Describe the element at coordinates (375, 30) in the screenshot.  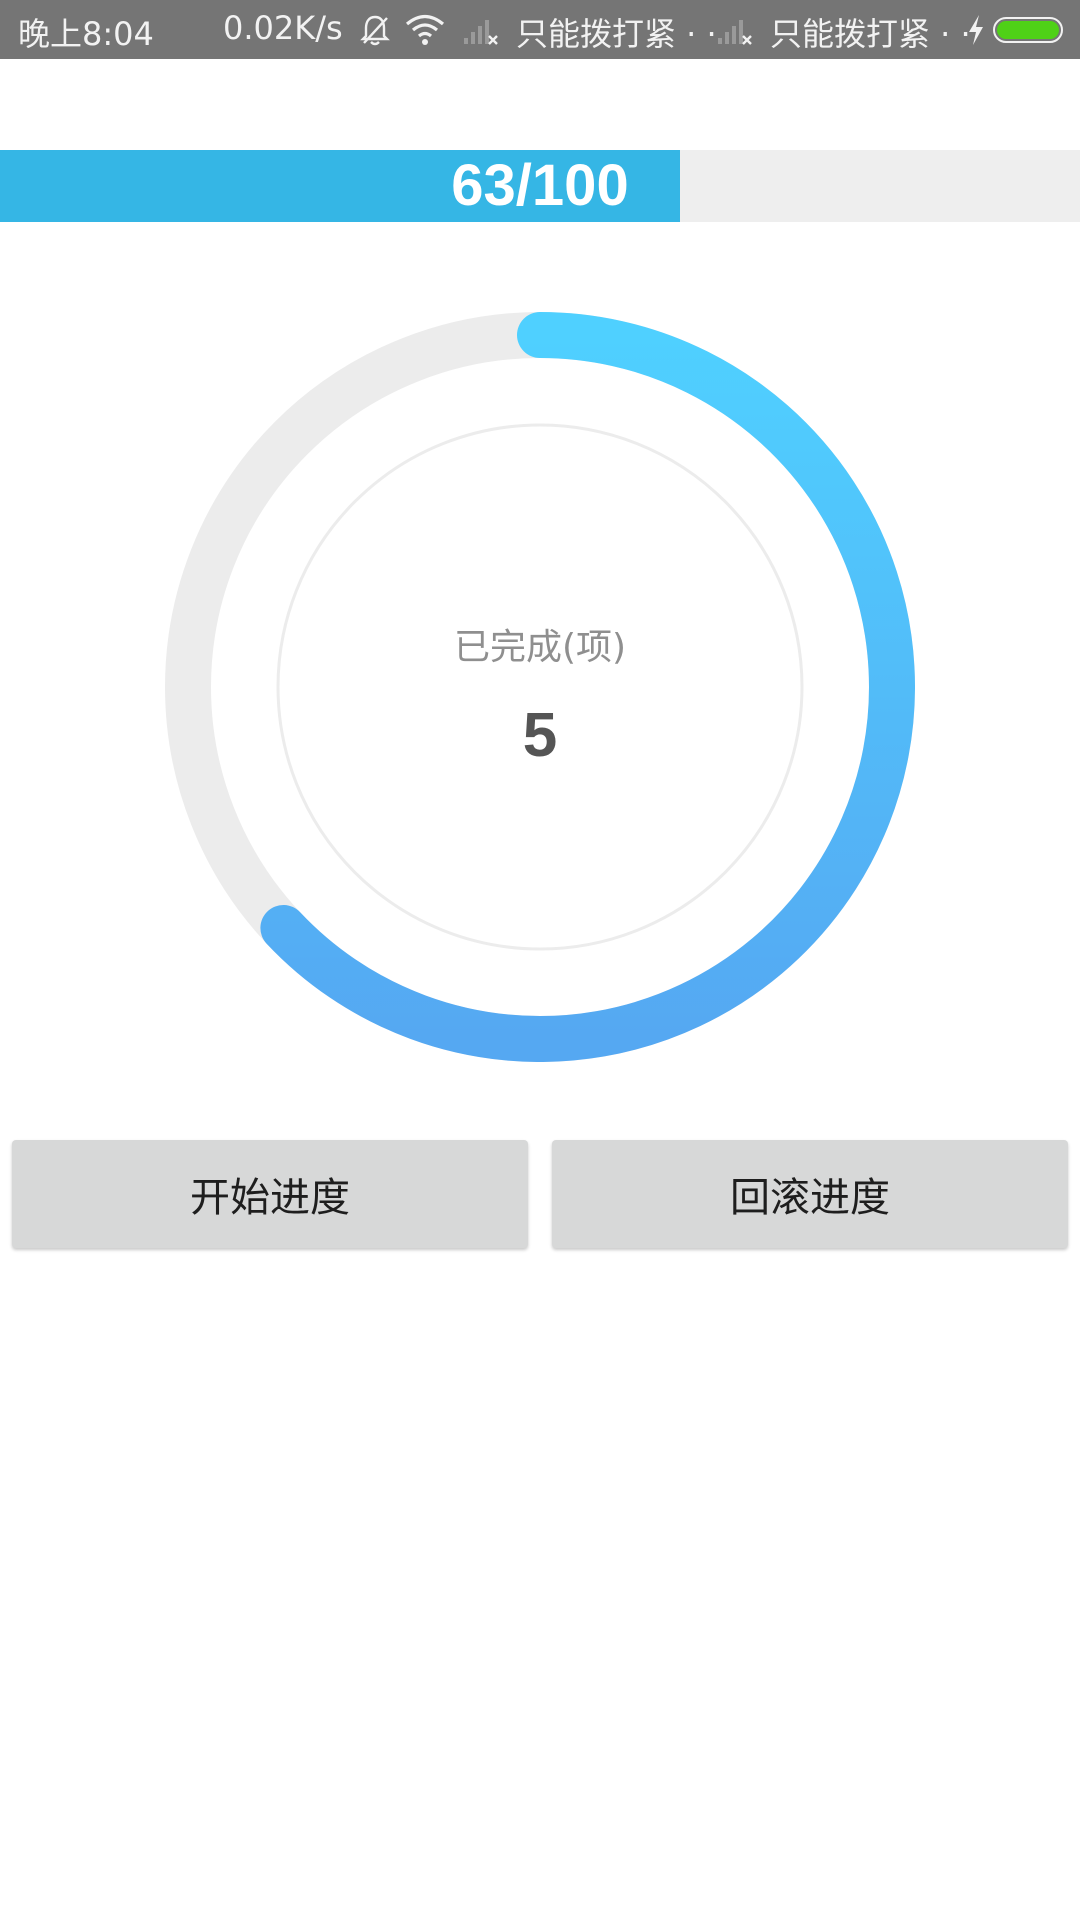
I see `bell-off-icon` at that location.